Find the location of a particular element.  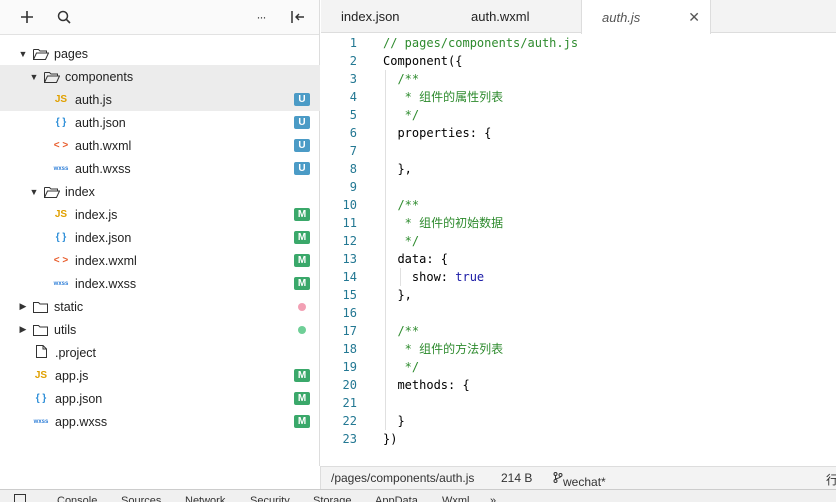

file-row-app-json: { } app.json M is located at coordinates (160, 398).